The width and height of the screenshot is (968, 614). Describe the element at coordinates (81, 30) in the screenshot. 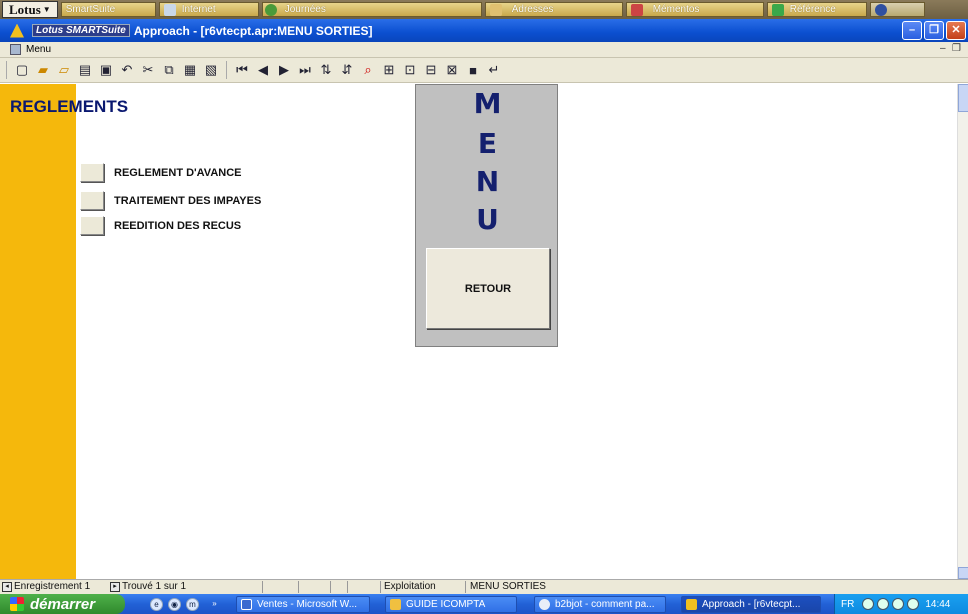

I see `smartsuite-brand: Lotus SMARTSuite` at that location.